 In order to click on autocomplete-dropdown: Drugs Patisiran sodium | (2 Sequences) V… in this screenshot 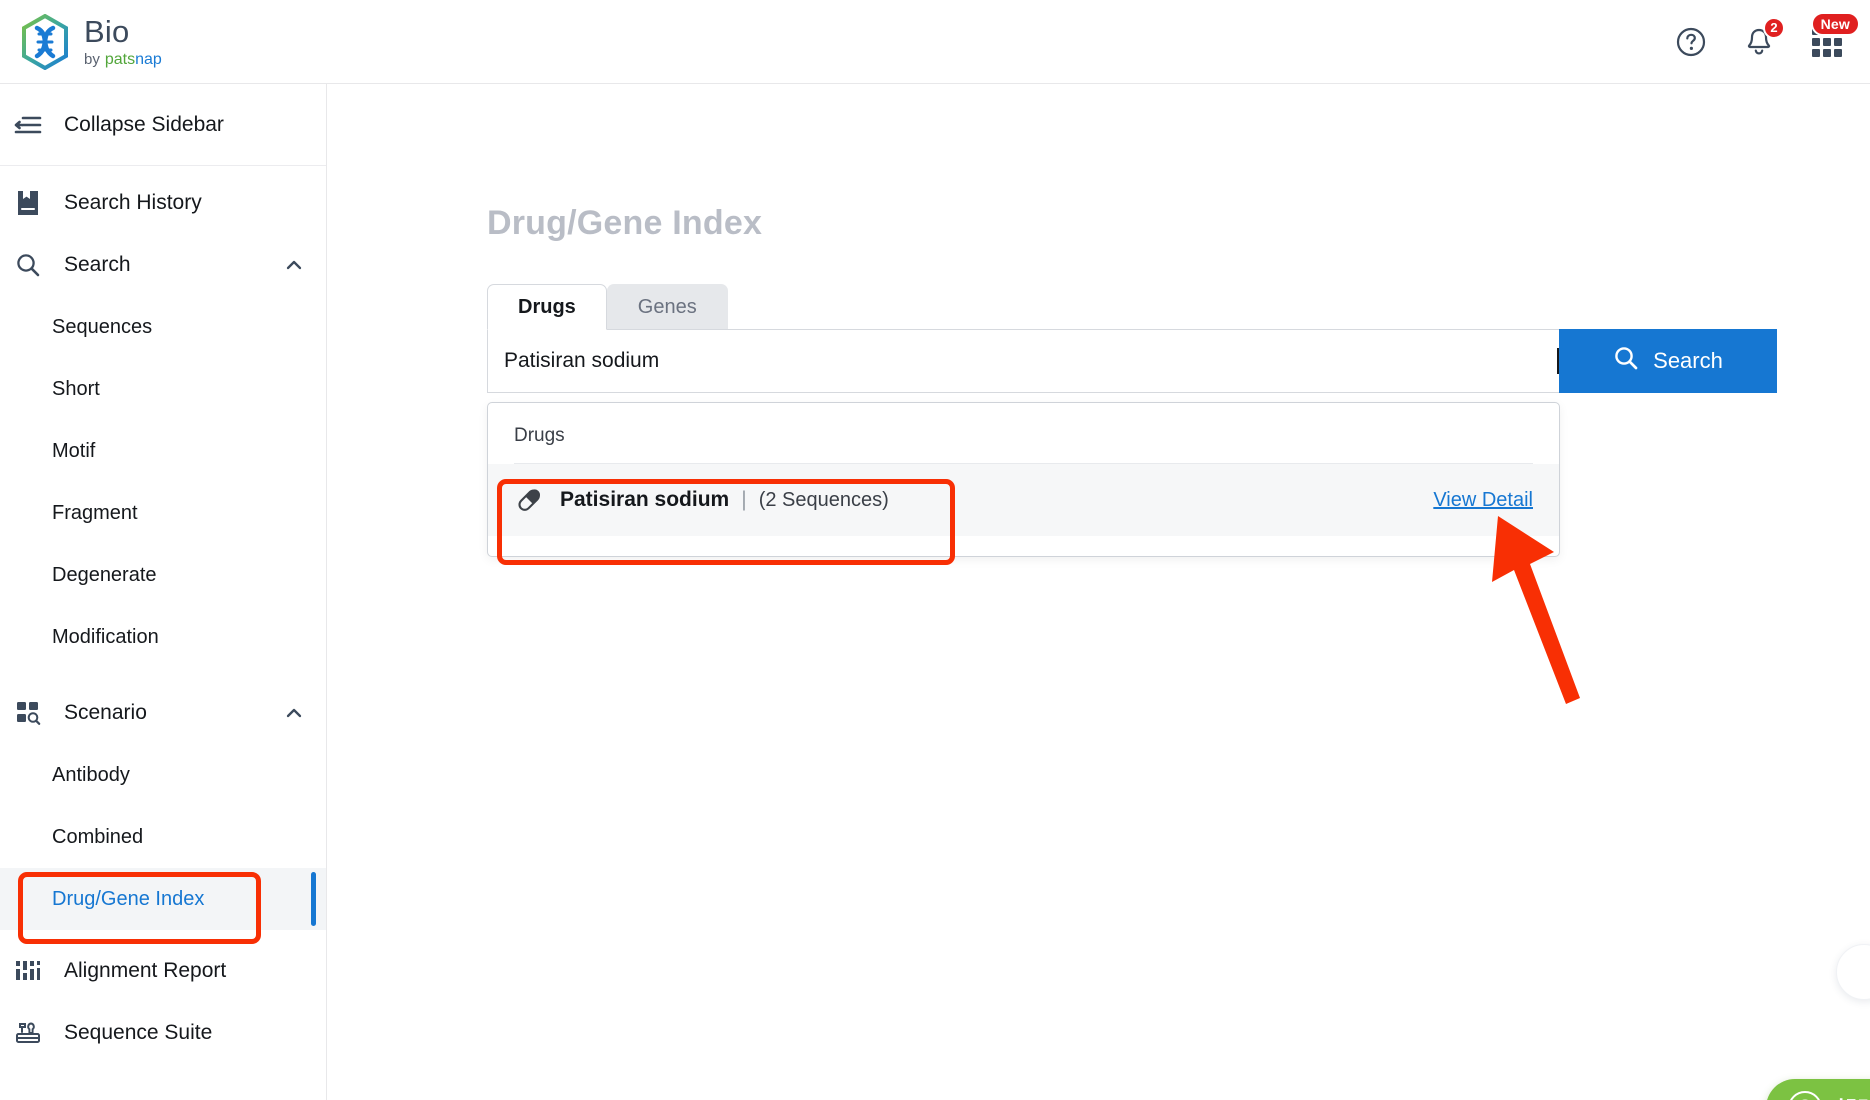, I will do `click(1023, 479)`.